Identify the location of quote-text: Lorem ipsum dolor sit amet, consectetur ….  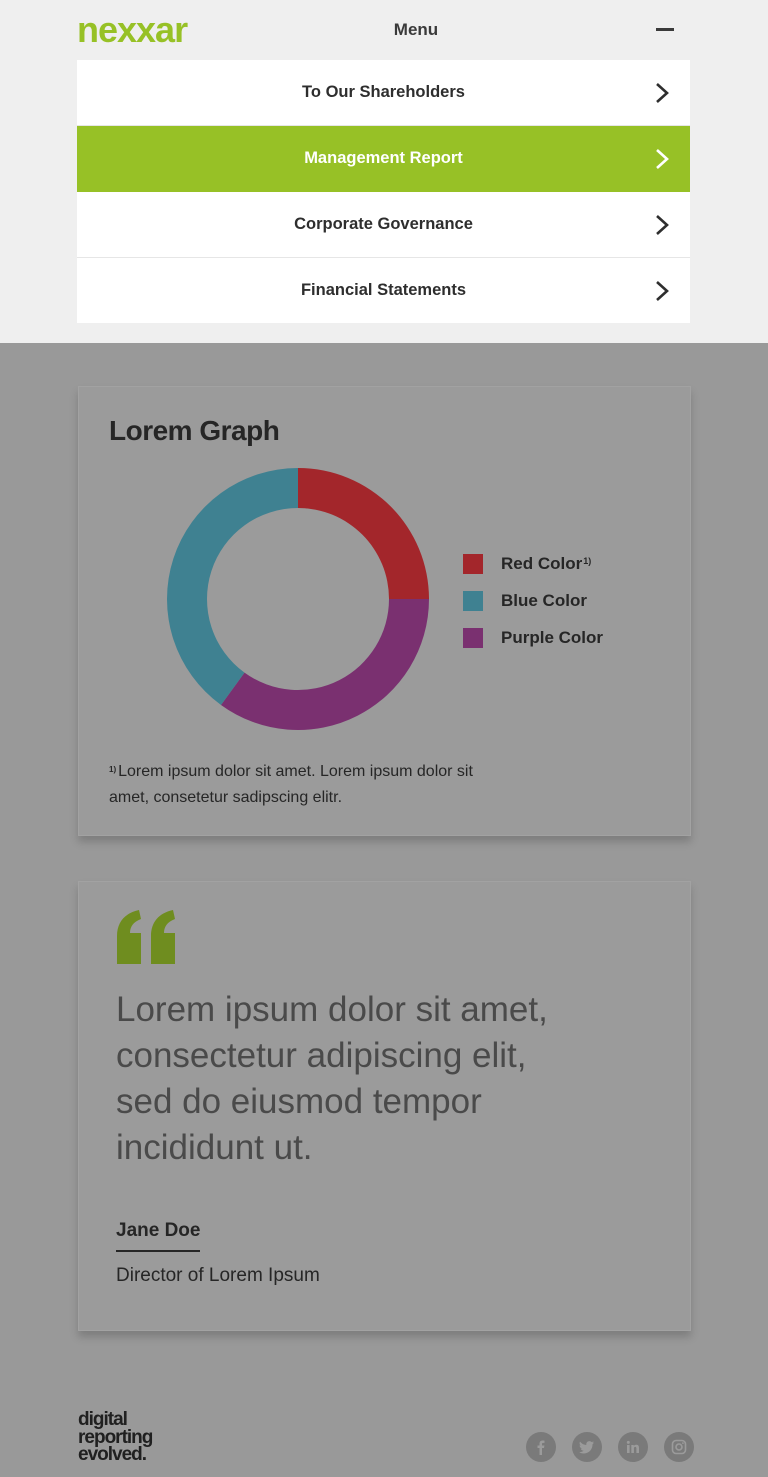
(332, 1078).